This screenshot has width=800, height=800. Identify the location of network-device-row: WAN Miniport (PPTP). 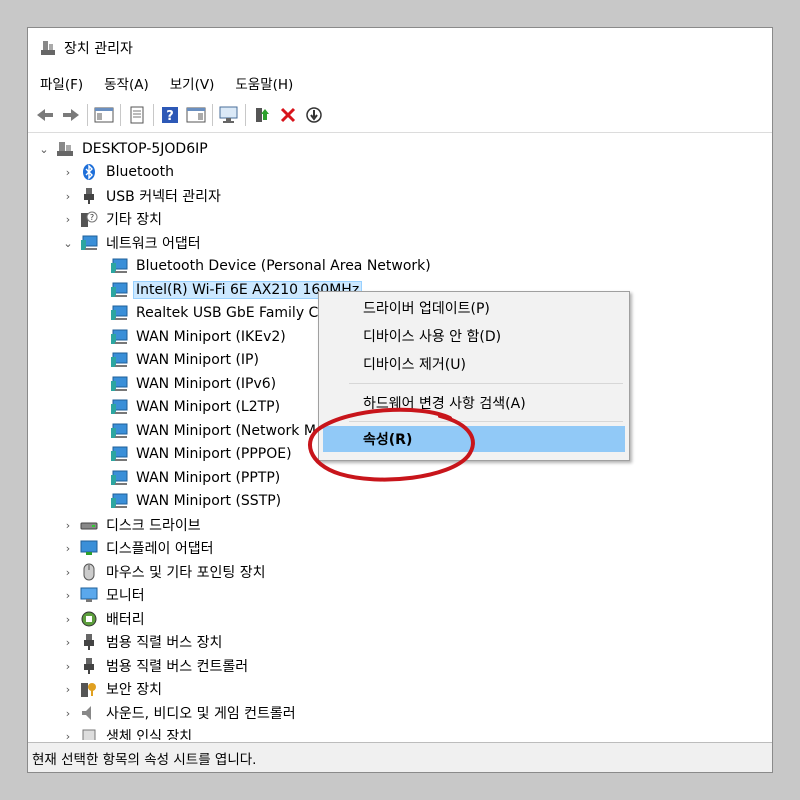
(194, 478).